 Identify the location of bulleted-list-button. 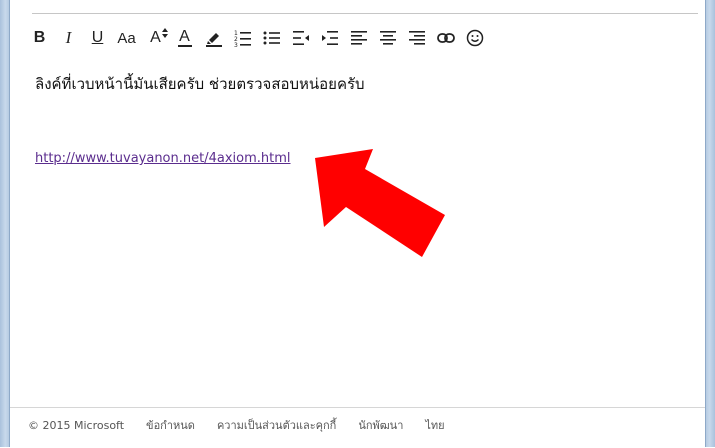
(271, 38).